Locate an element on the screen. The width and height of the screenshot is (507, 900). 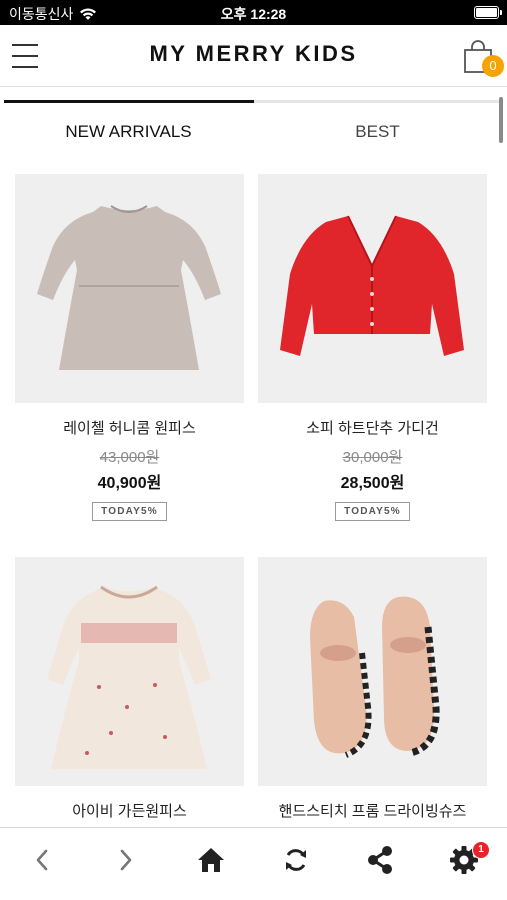
carrier-group: 이동통신사 is located at coordinates (53, 14).